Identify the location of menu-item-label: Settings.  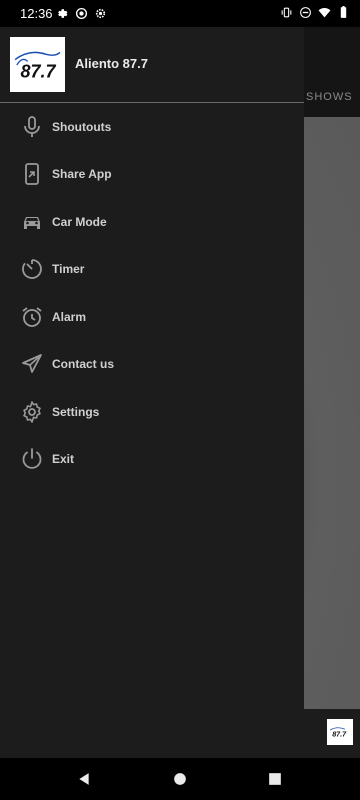
(76, 411).